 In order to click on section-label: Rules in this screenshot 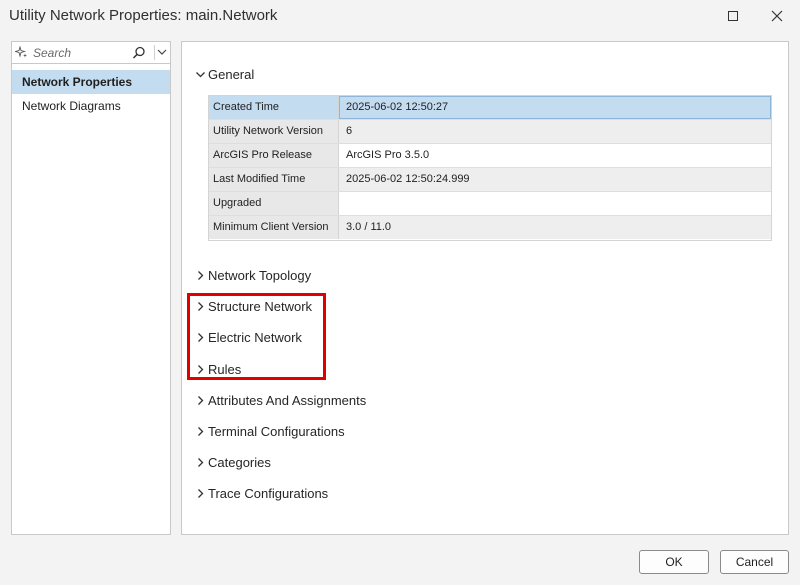, I will do `click(225, 369)`.